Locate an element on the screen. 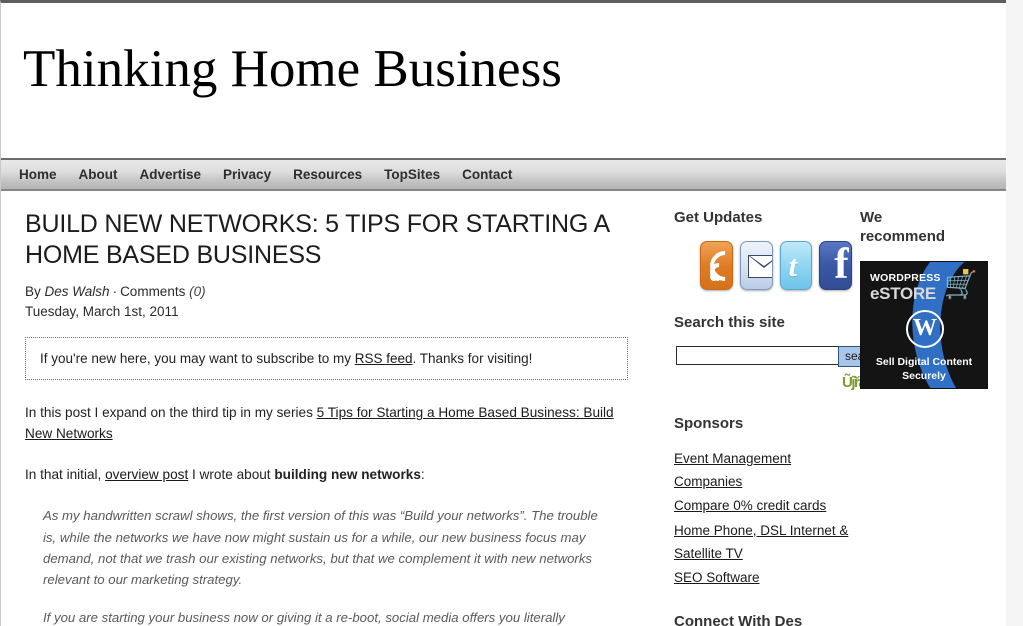 The image size is (1023, 626). post-author: Des Walsh is located at coordinates (77, 291).